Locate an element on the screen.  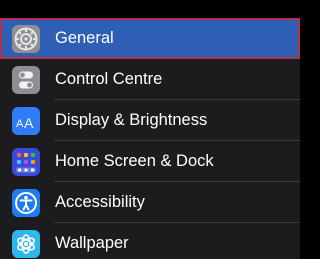
flower-icon is located at coordinates (26, 244).